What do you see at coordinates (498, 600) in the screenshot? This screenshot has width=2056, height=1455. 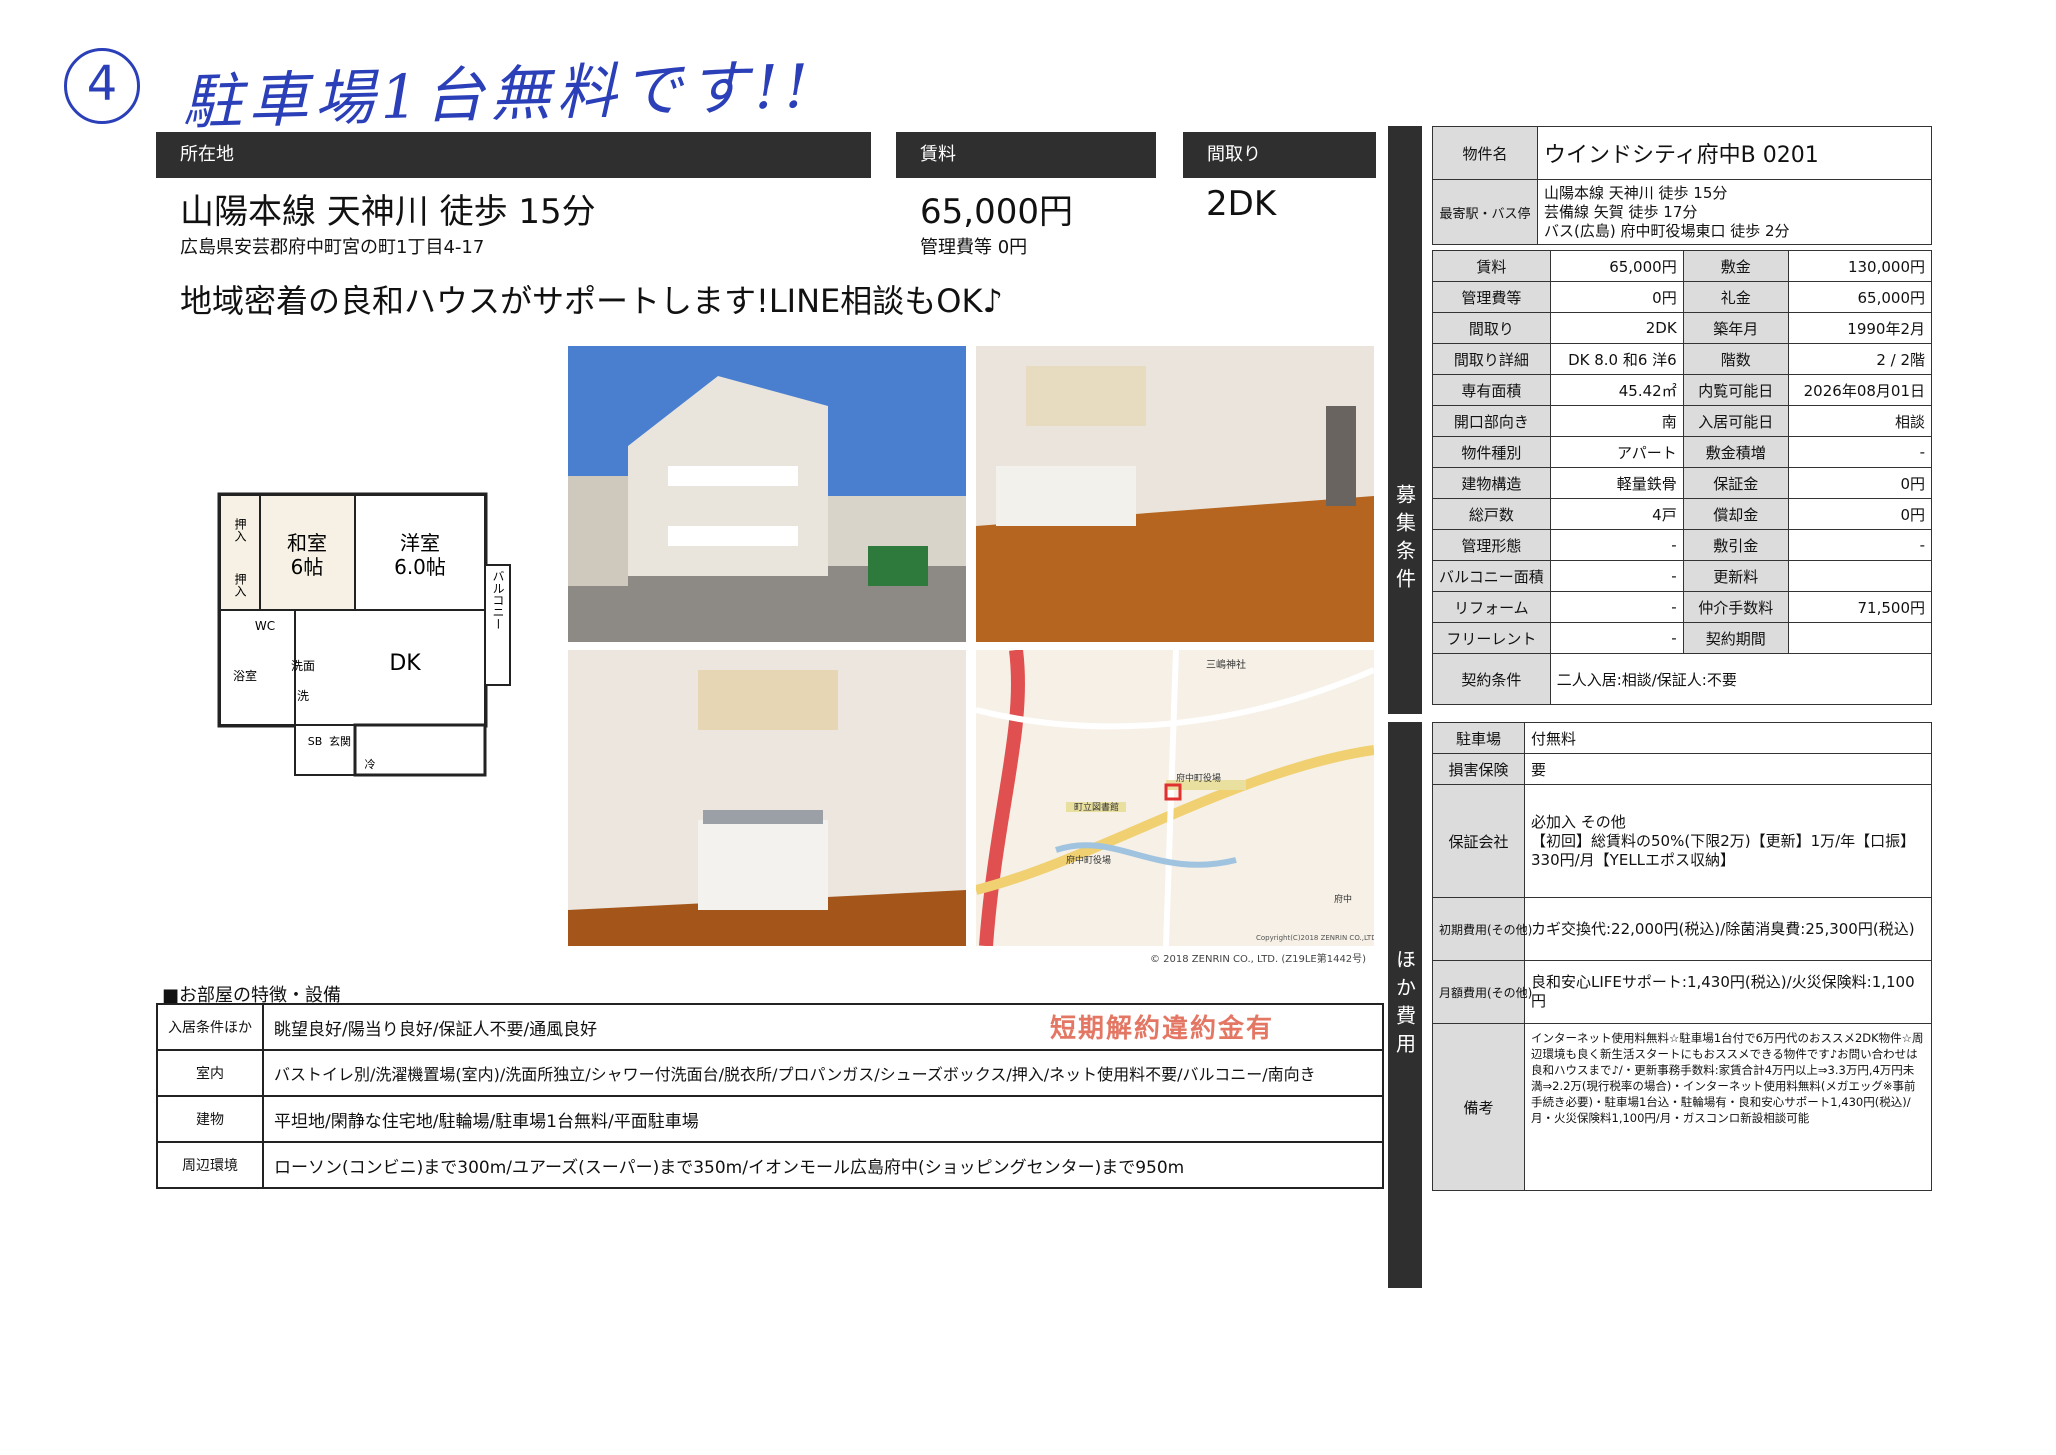 I see `fp-balcony: バルコニー` at bounding box center [498, 600].